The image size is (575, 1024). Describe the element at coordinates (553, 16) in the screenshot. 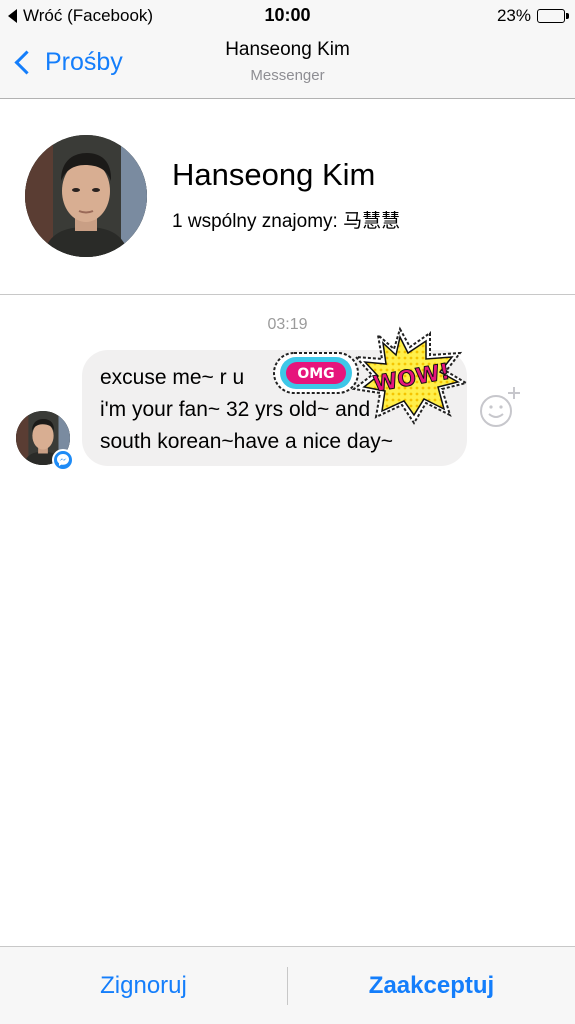

I see `battery-icon` at that location.